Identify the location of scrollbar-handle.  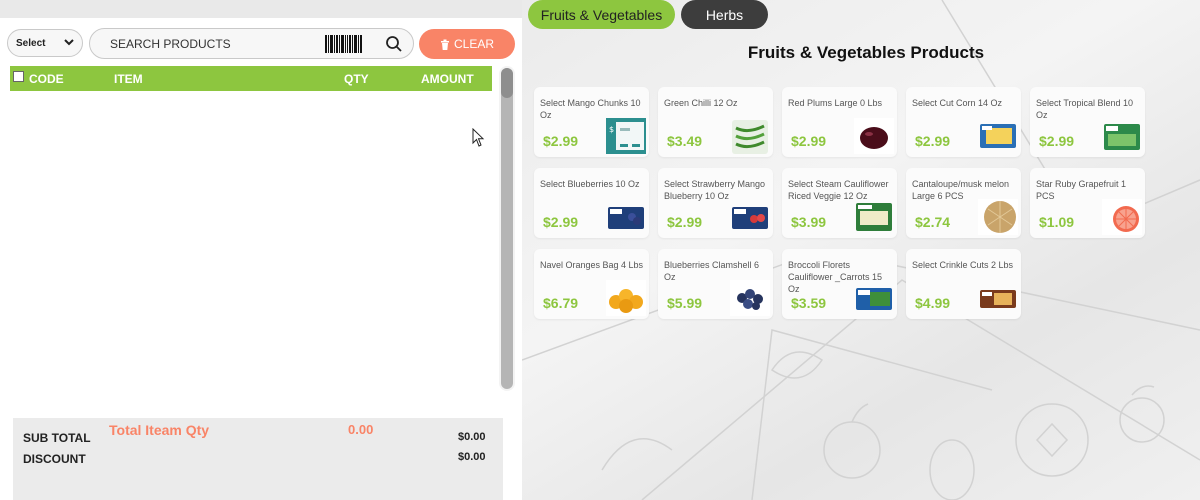
(507, 83).